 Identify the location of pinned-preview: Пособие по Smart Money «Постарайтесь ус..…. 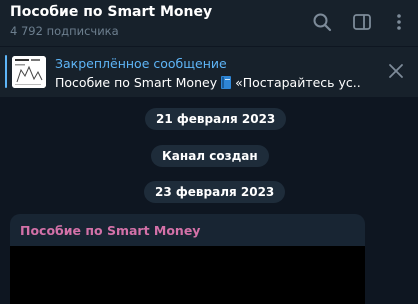
(207, 82).